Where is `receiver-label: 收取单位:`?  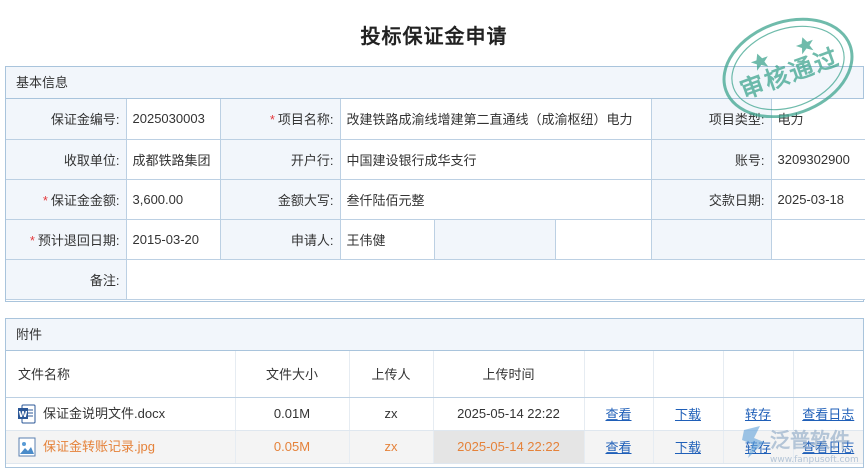 receiver-label: 收取单位: is located at coordinates (66, 159).